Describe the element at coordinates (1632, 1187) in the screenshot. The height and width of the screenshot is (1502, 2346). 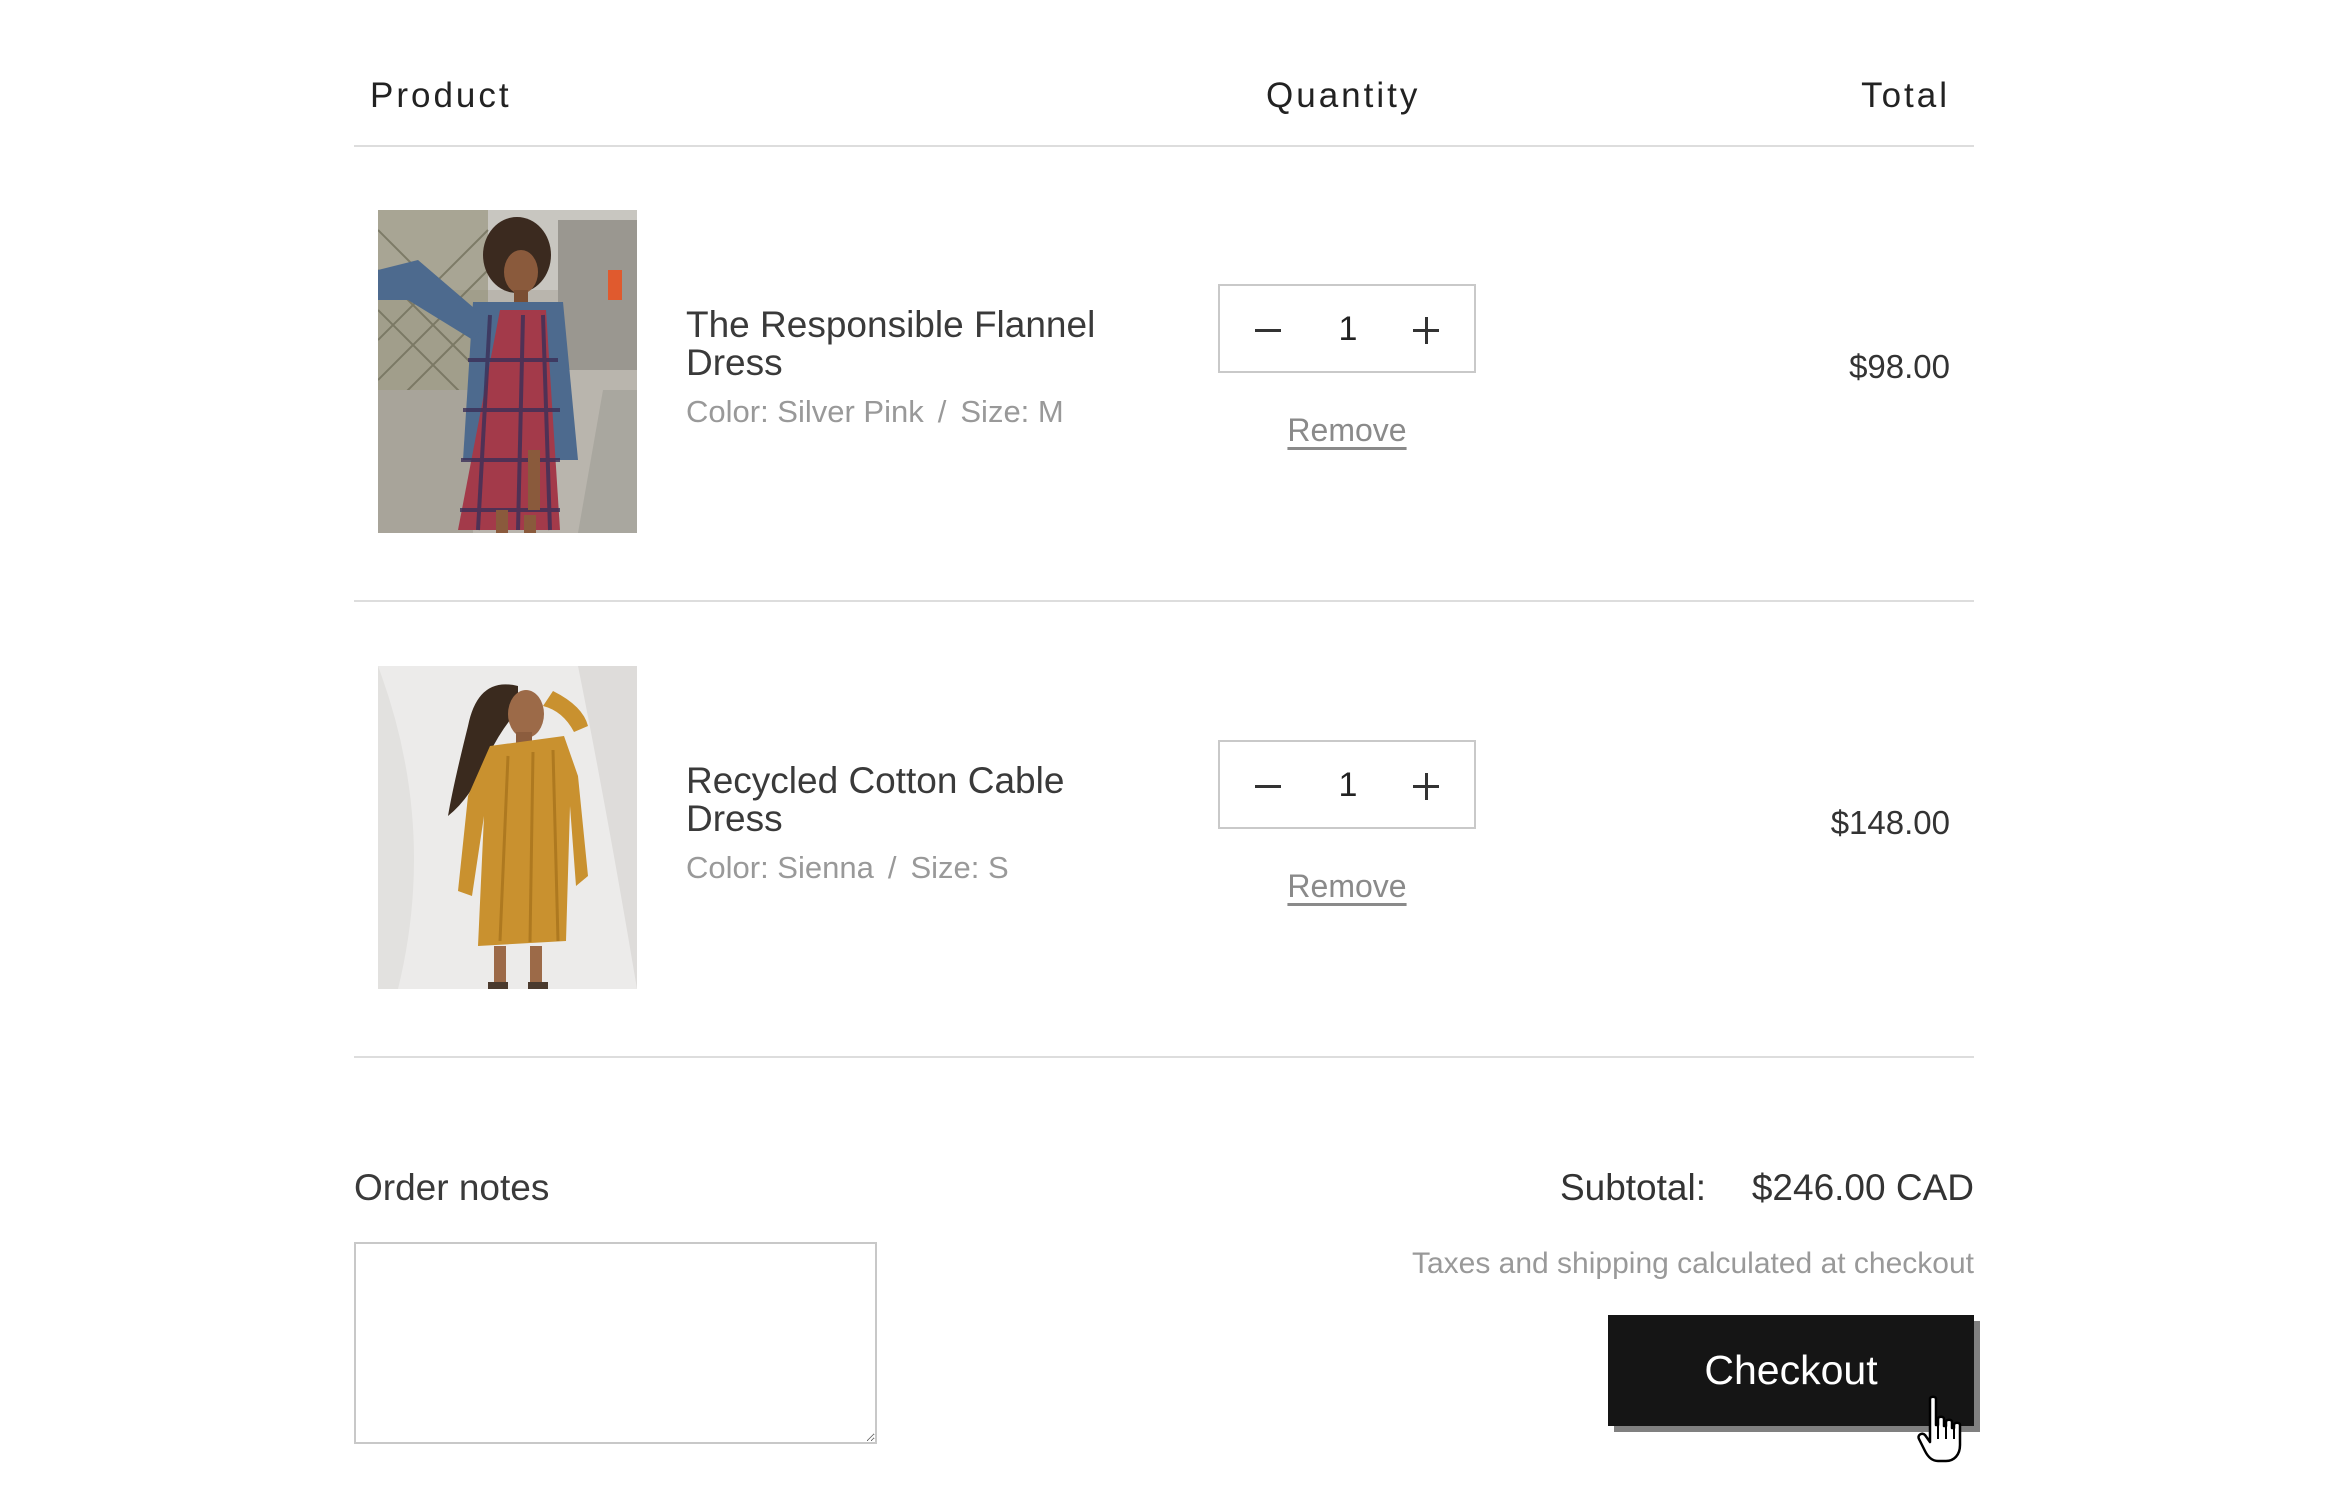
I see `subtotal-label: Subtotal:` at that location.